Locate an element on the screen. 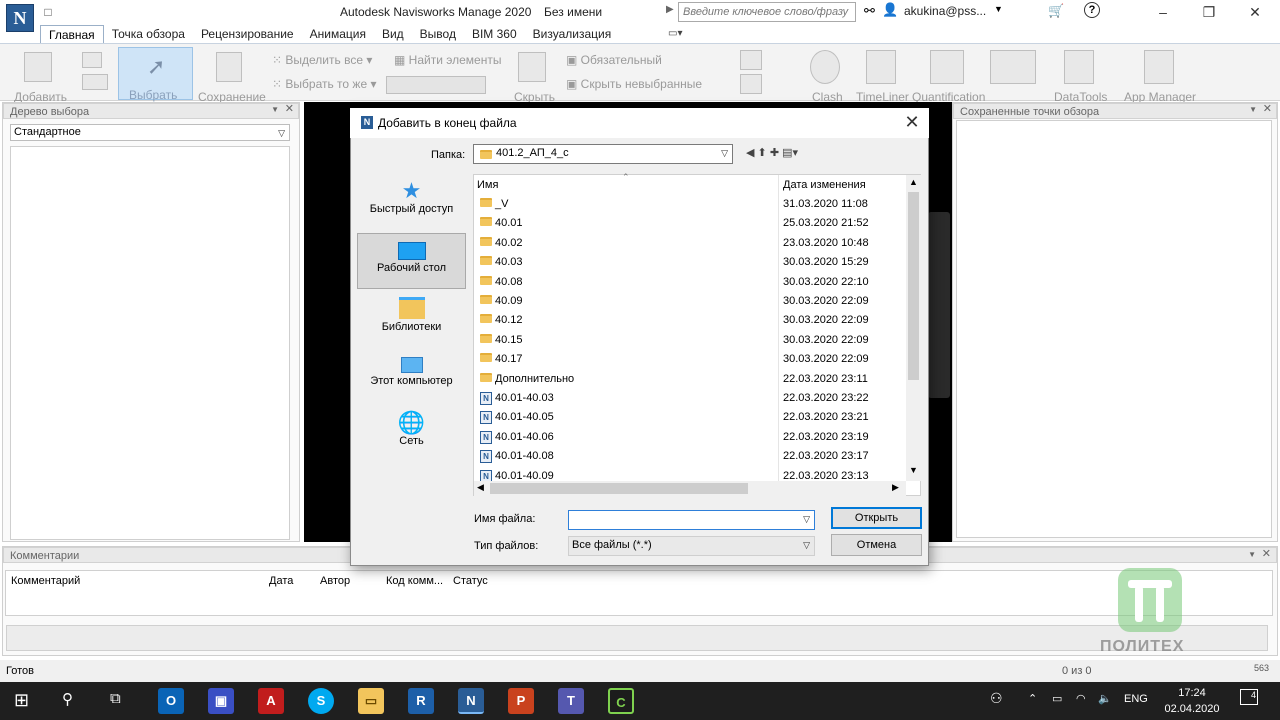 Image resolution: width=1280 pixels, height=720 pixels. save-disk-icon: ▣ is located at coordinates (221, 701).